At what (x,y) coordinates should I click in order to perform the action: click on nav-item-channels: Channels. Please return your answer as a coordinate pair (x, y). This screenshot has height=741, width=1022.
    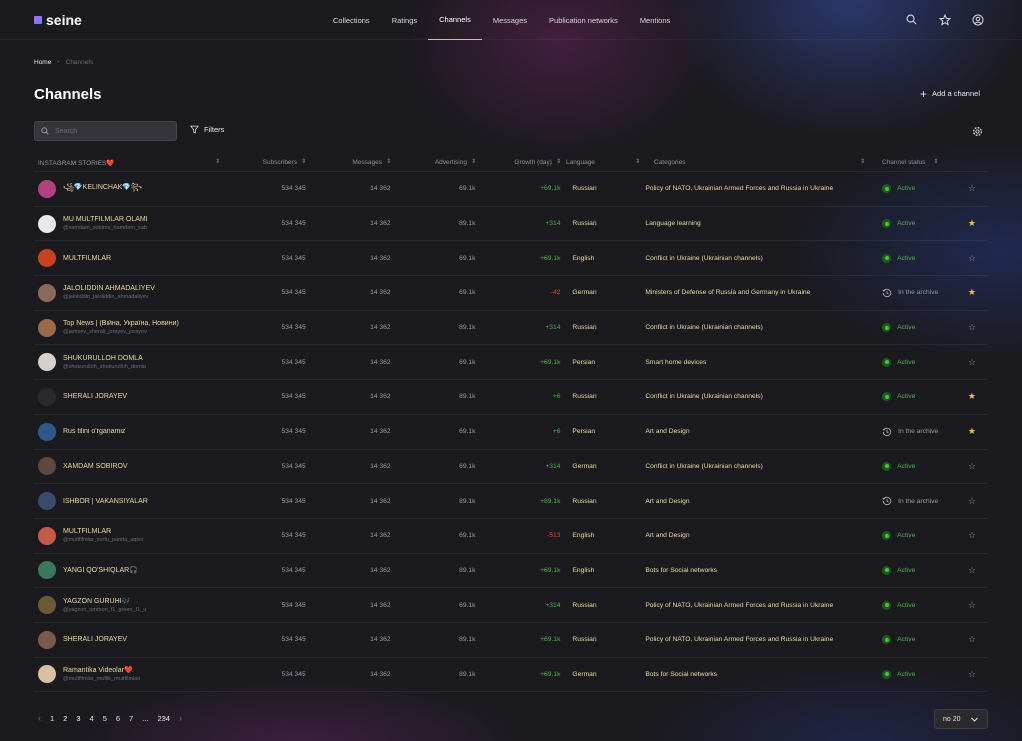
    Looking at the image, I should click on (455, 20).